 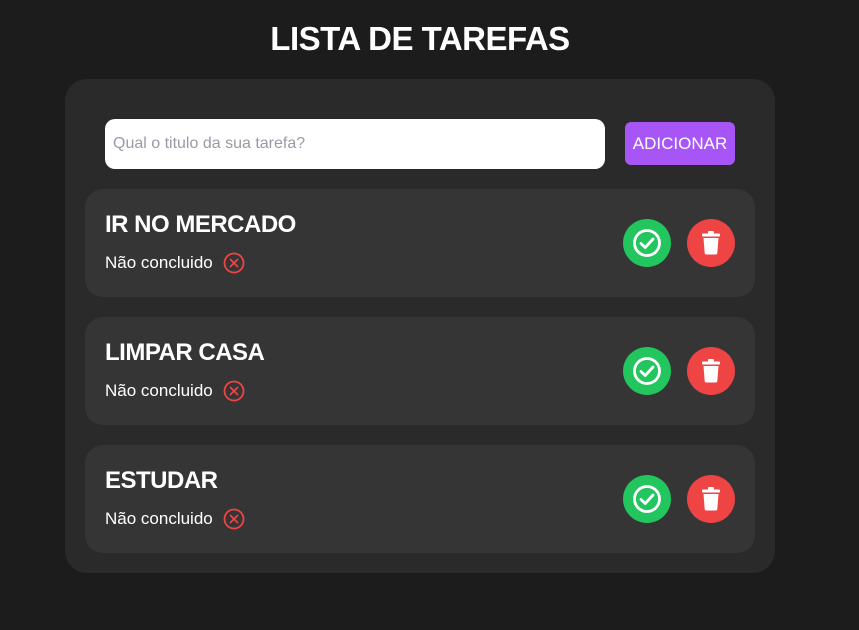 What do you see at coordinates (420, 38) in the screenshot?
I see `page-title: LISTA DE TAREFAS` at bounding box center [420, 38].